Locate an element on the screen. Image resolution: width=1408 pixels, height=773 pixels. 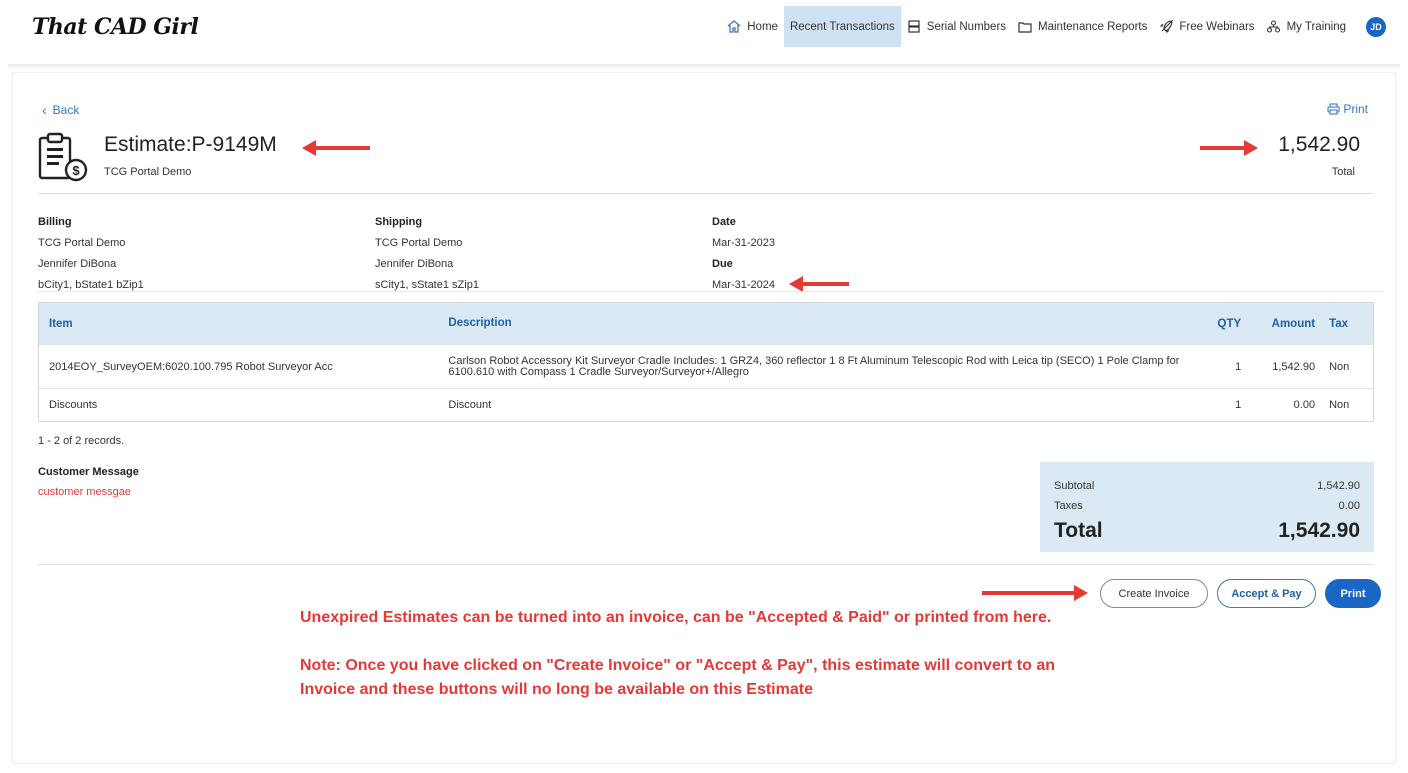
accept-and-pay-button: Accept & Pay is located at coordinates (1266, 593).